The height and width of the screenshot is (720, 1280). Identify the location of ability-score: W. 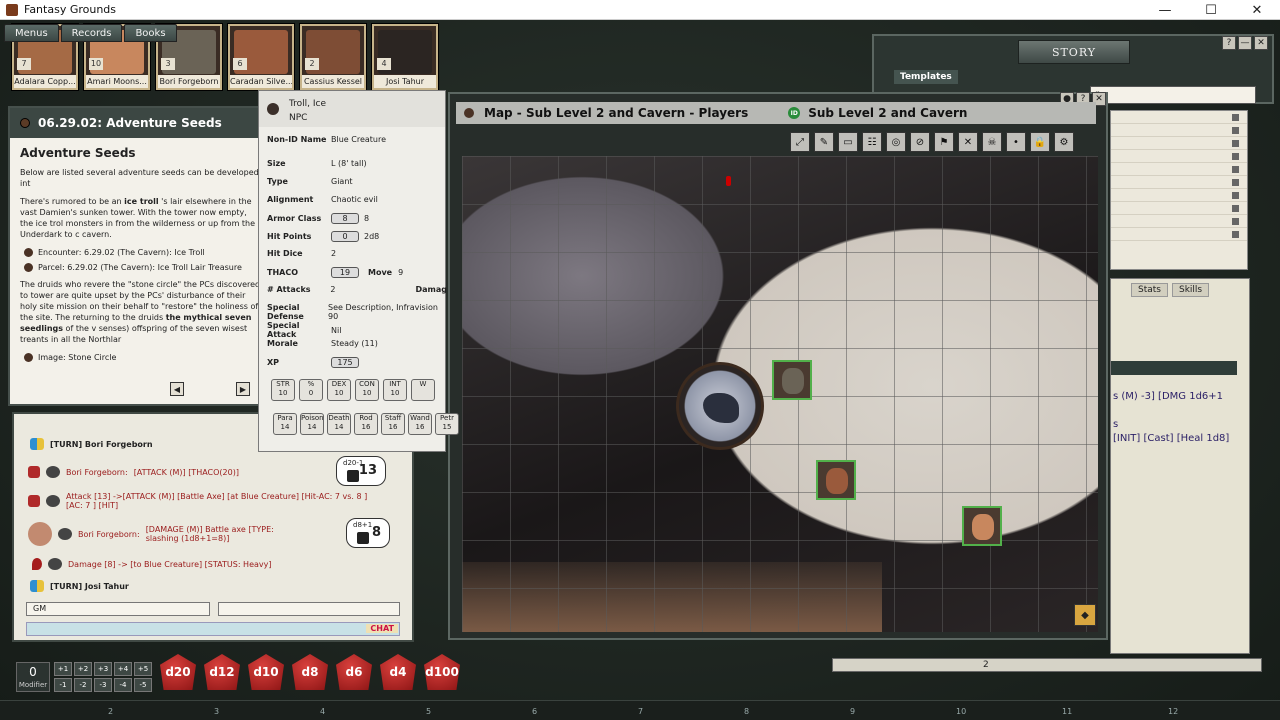
(423, 390).